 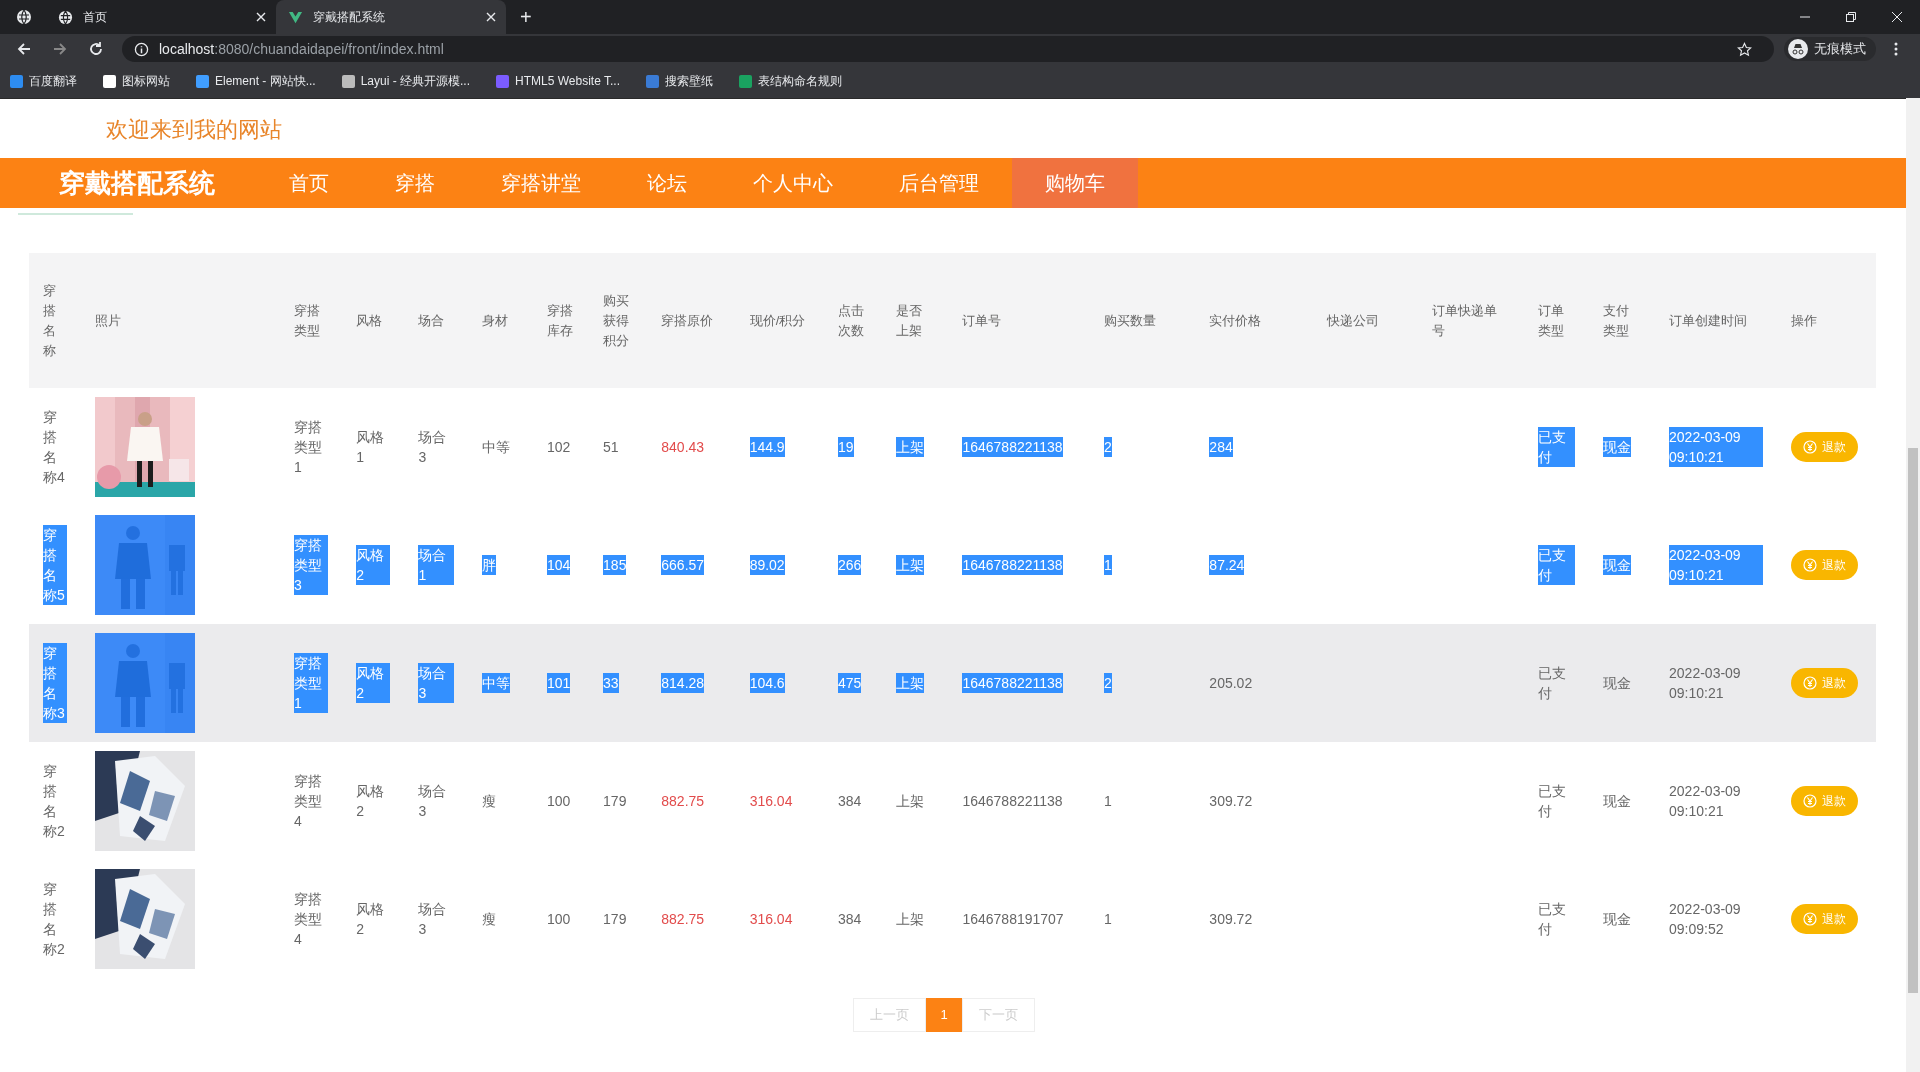 I want to click on globe-icon, so click(x=24, y=17).